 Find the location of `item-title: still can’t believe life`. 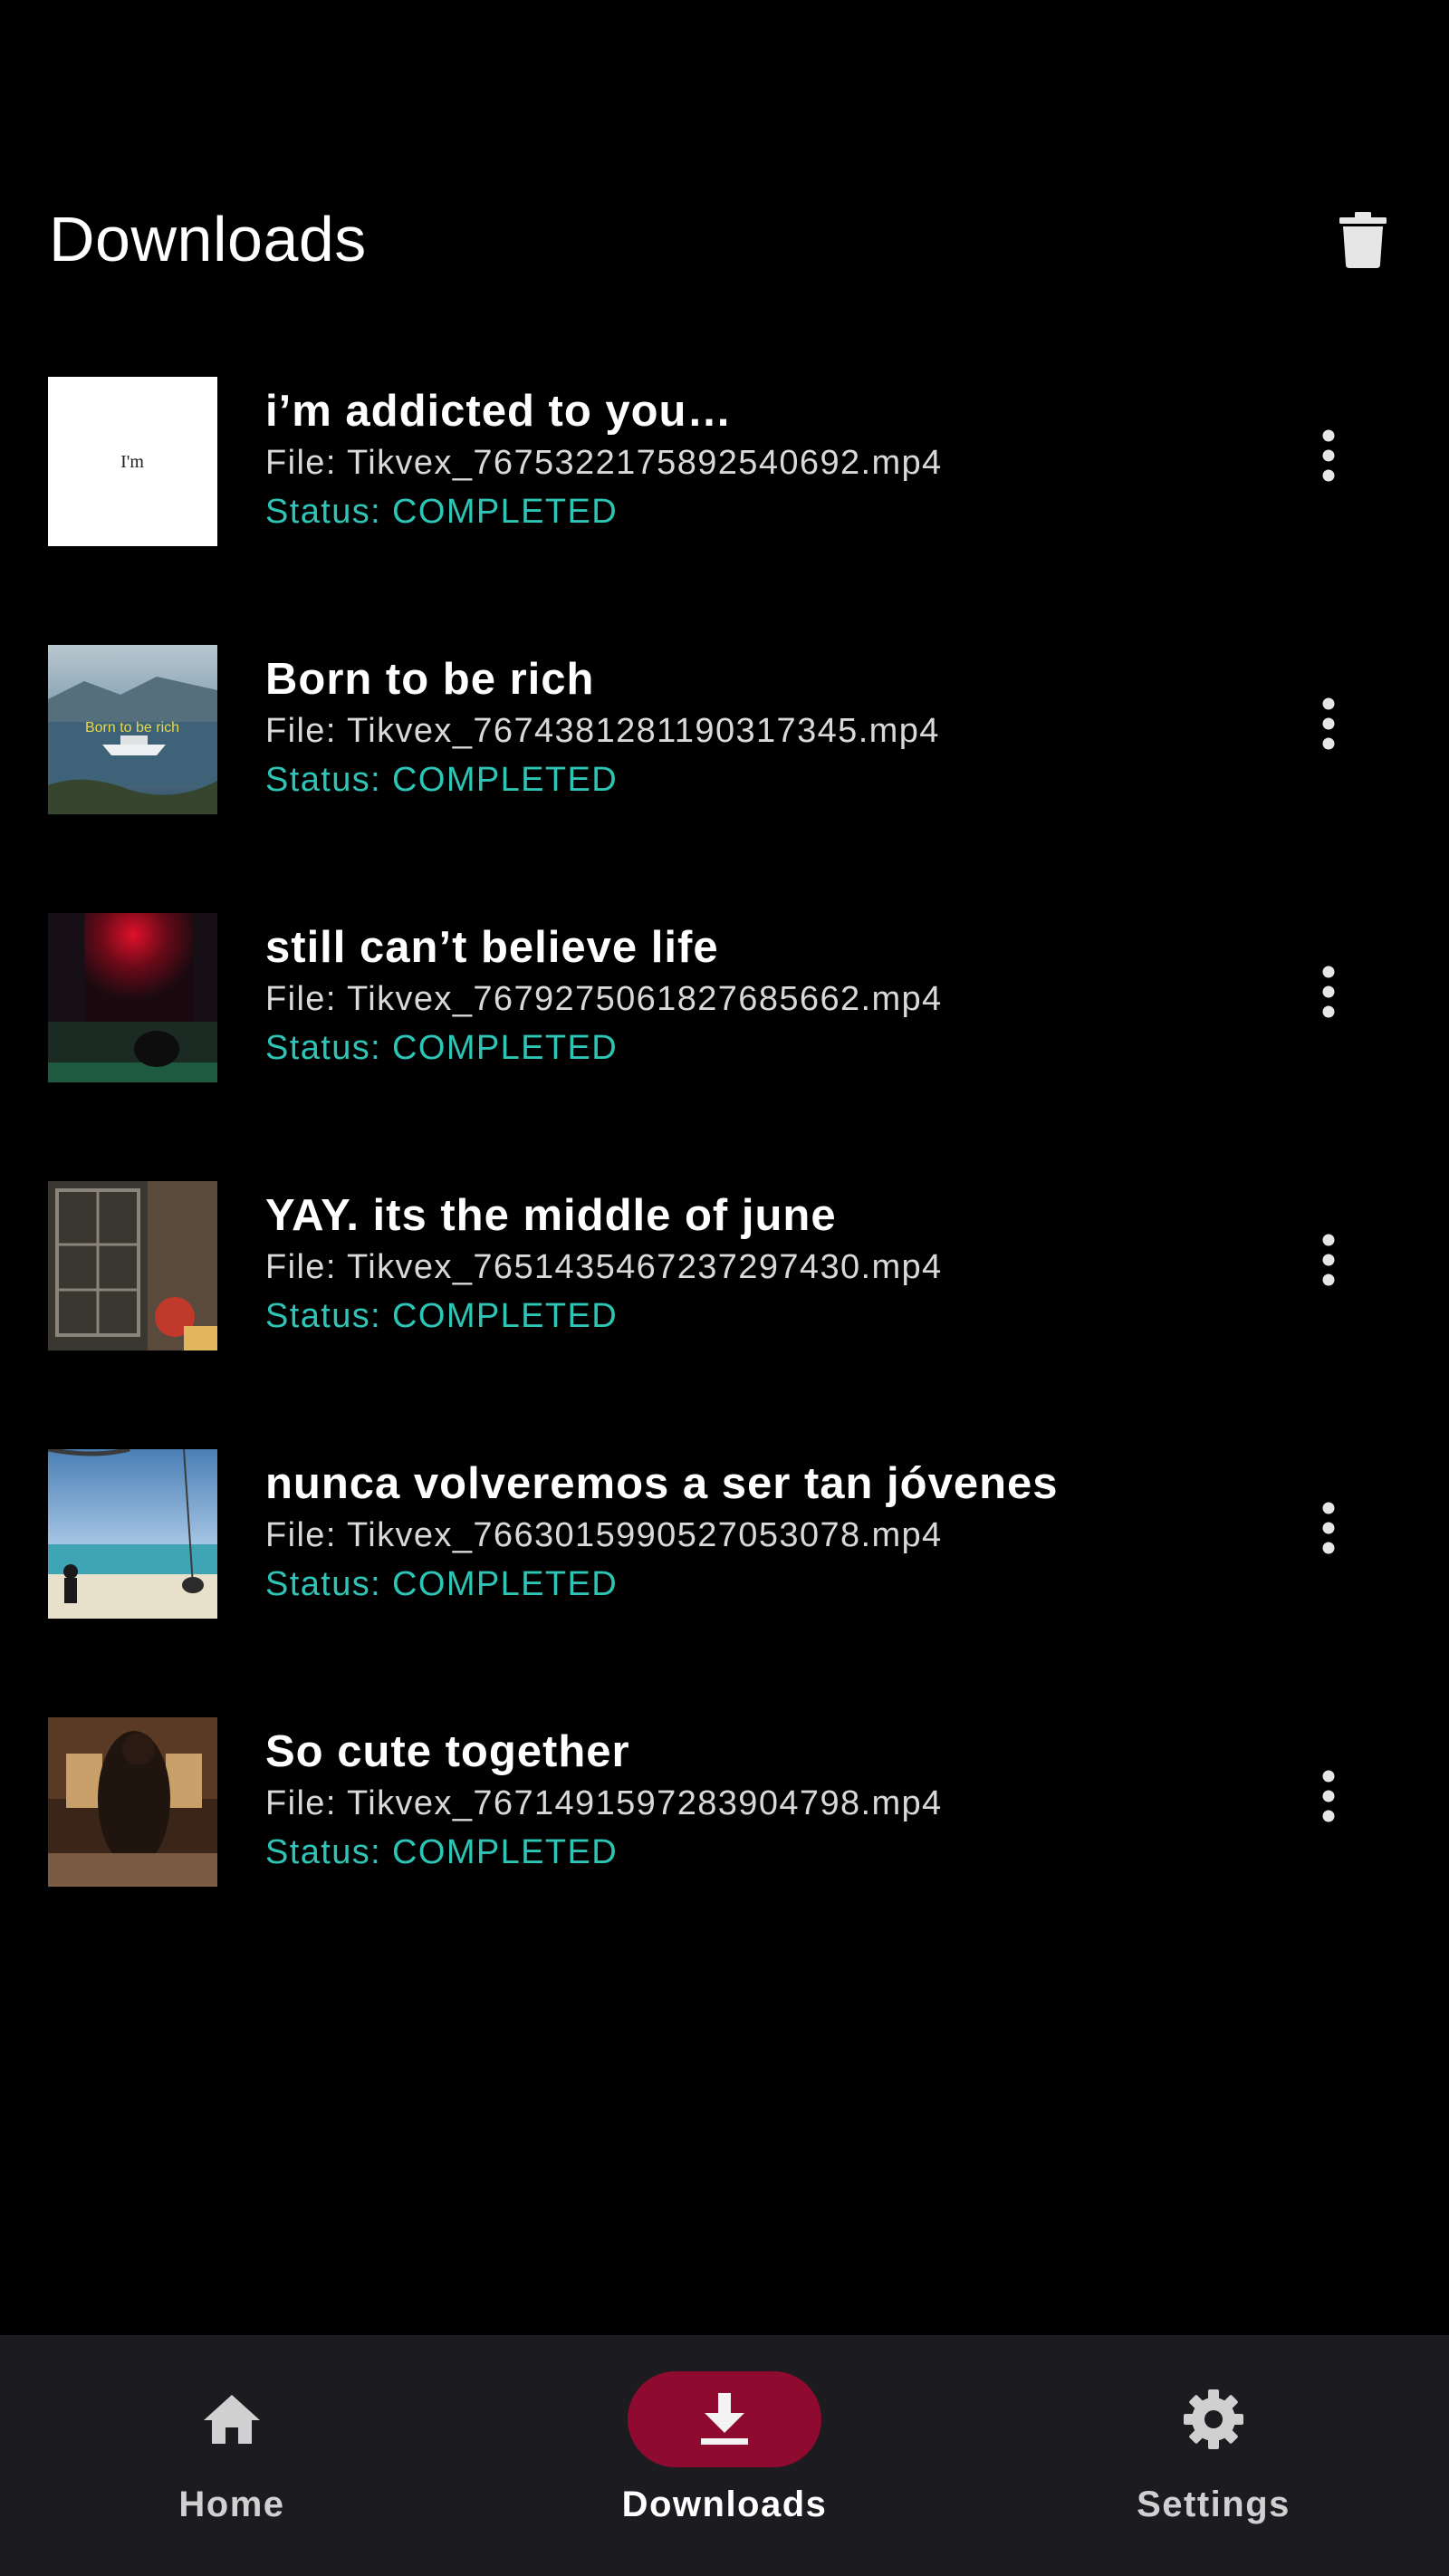

item-title: still can’t believe life is located at coordinates (492, 947).